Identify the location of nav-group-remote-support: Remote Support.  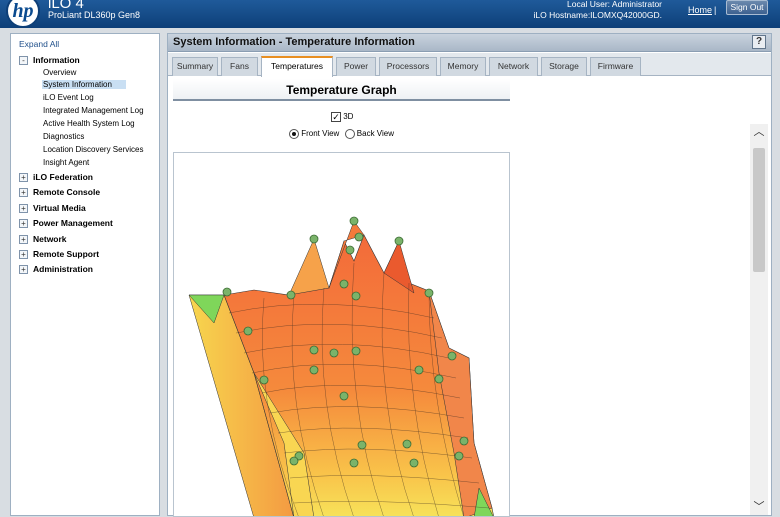
(66, 254).